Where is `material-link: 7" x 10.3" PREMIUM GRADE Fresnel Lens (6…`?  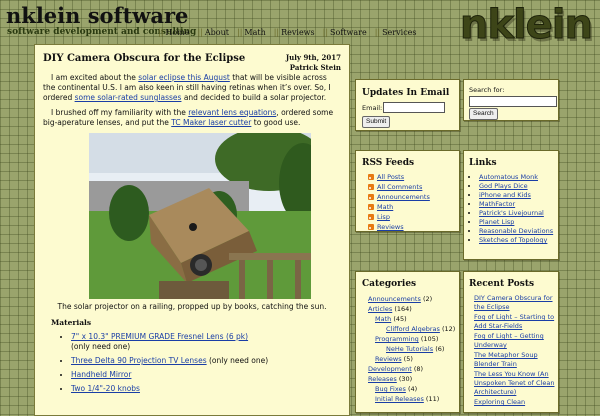
material-link: 7" x 10.3" PREMIUM GRADE Fresnel Lens (6… is located at coordinates (159, 336).